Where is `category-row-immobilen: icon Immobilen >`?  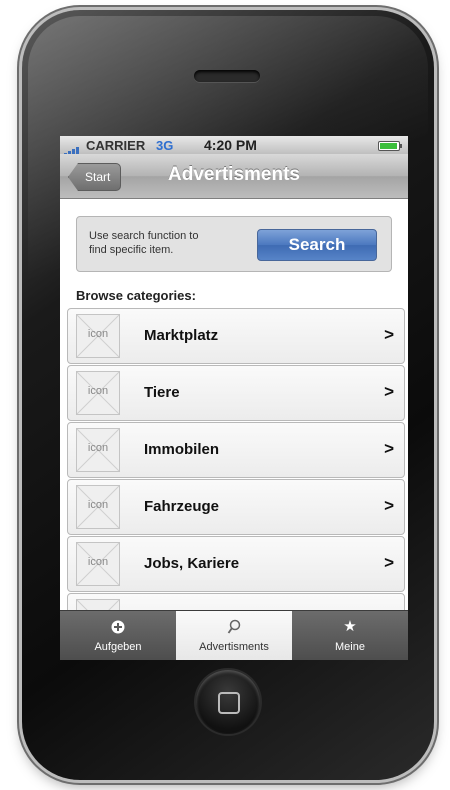
category-row-immobilen: icon Immobilen > is located at coordinates (236, 450).